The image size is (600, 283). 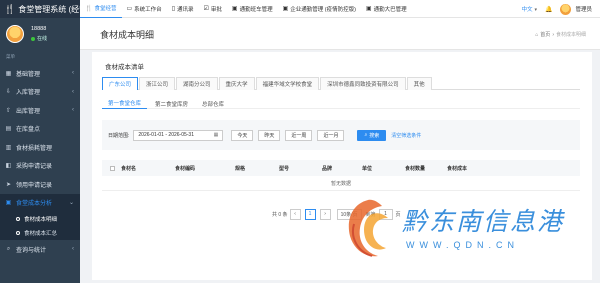 What do you see at coordinates (419, 83) in the screenshot?
I see `tab-company: 其他` at bounding box center [419, 83].